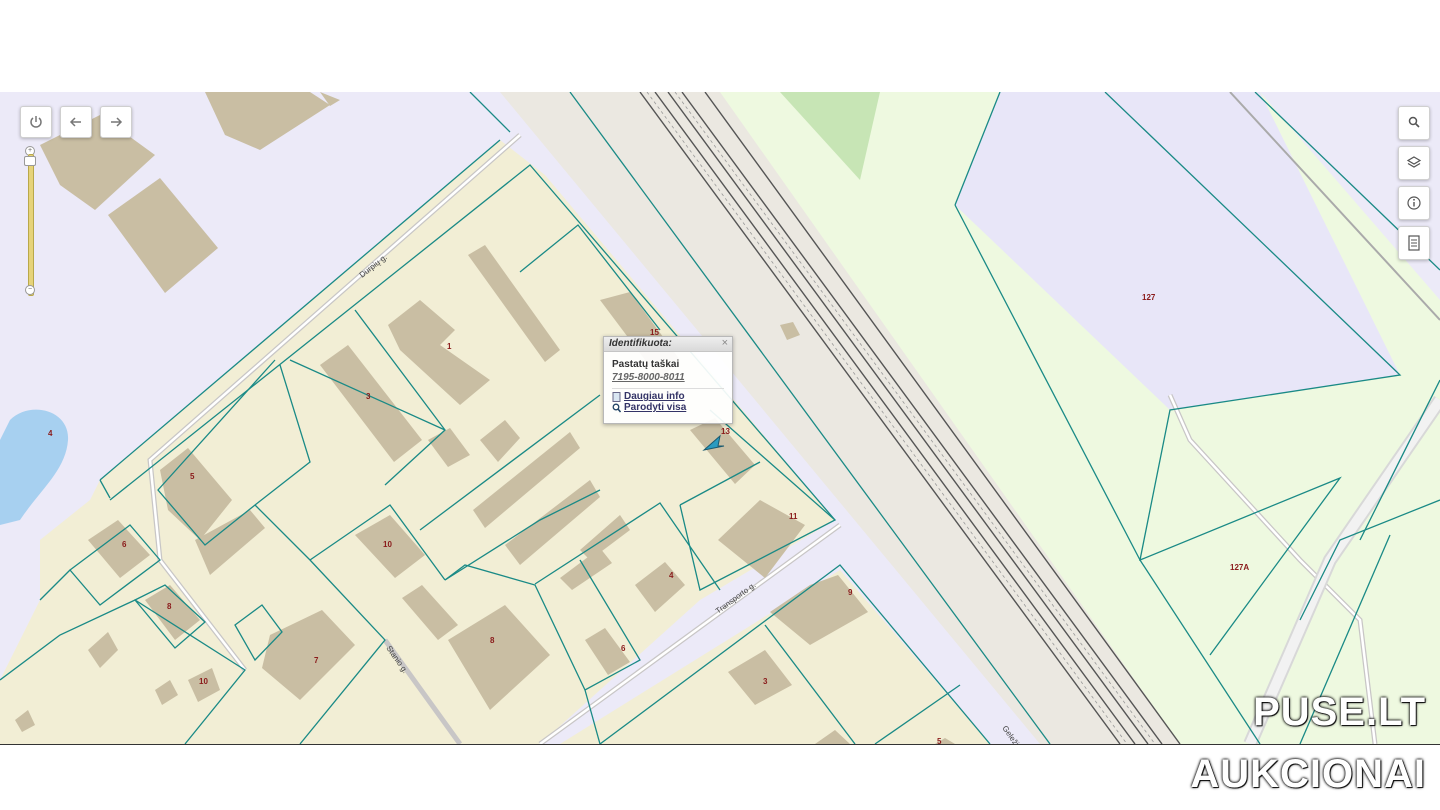 This screenshot has width=1440, height=810. I want to click on zoom-slider-track, so click(31, 225).